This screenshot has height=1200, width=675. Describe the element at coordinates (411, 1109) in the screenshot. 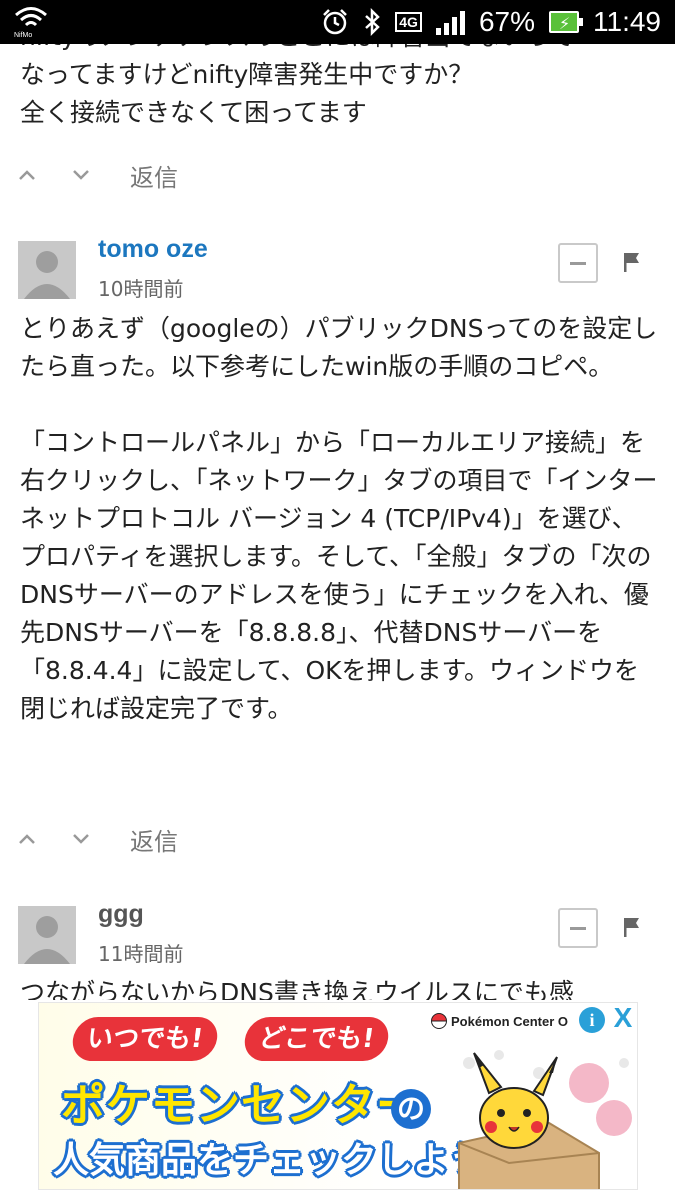

I see `ad-connector: の` at that location.